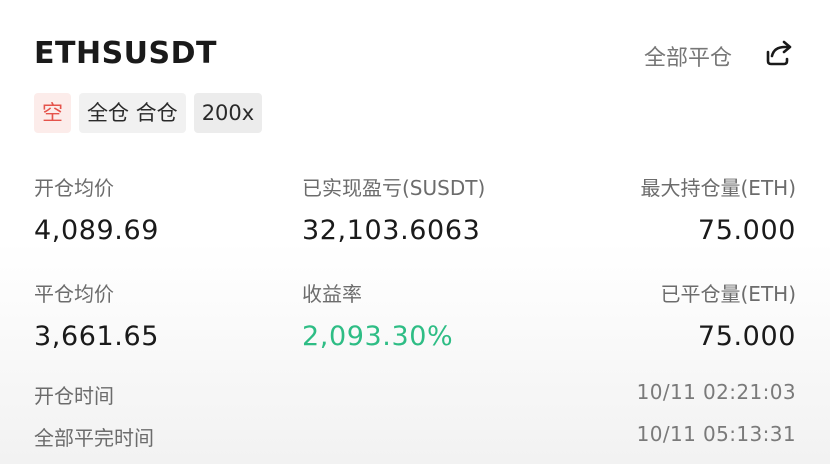 This screenshot has height=464, width=830. I want to click on realized-pnl-cell: 已实现盈亏(SUSDT) 32,103.6063, so click(393, 209).